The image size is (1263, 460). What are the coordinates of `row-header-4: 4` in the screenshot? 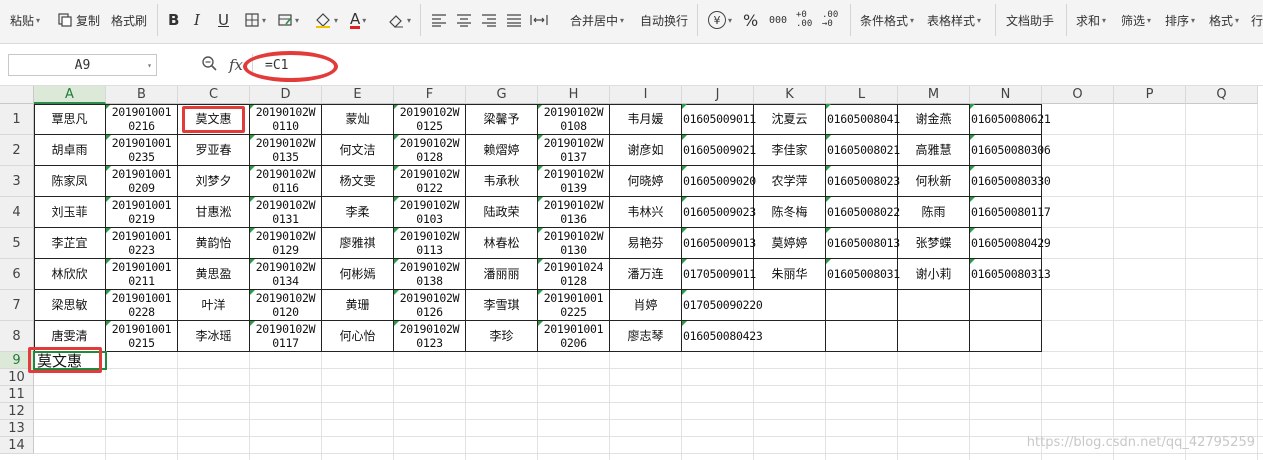 It's located at (17, 212).